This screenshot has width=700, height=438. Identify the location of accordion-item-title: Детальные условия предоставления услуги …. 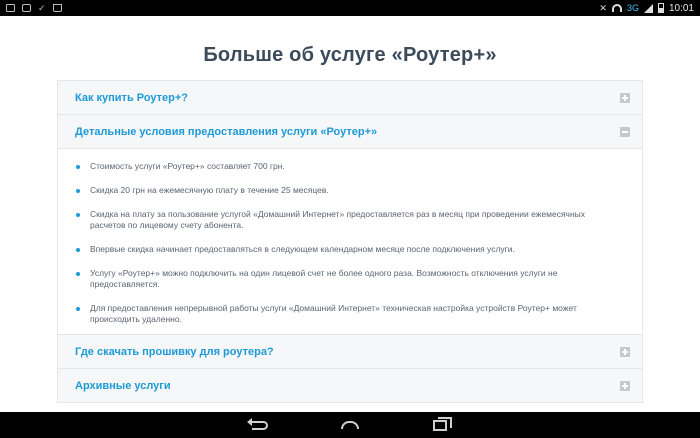
(226, 132).